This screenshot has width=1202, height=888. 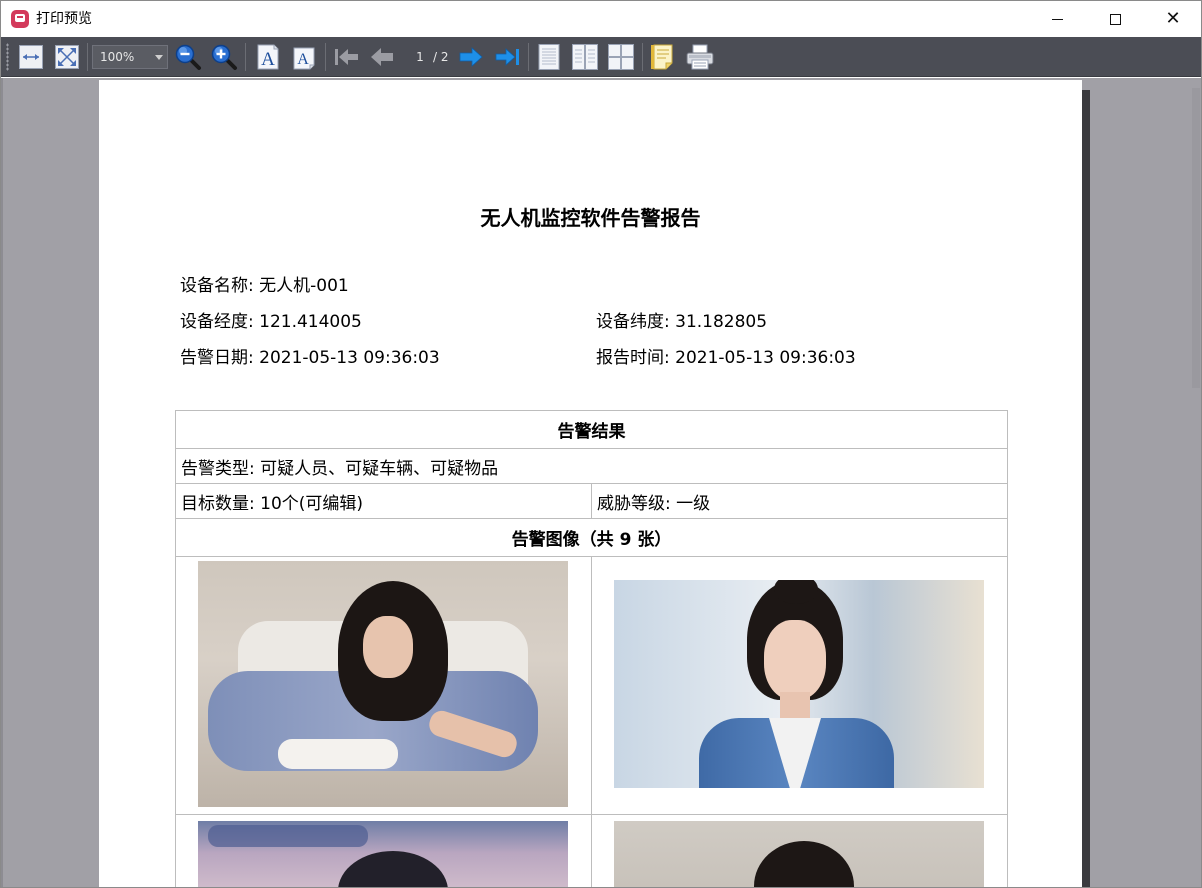 I want to click on close-icon: ✕, so click(x=1173, y=18).